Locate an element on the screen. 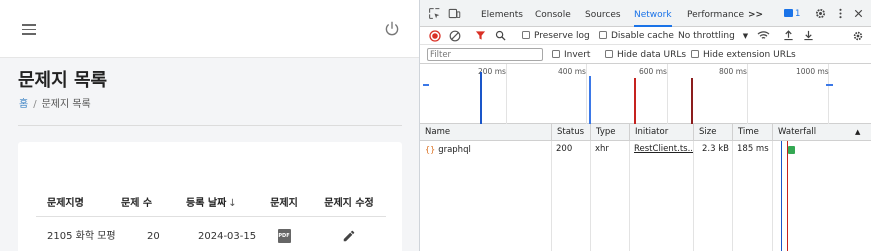 This screenshot has height=251, width=871. header-file: 문제지 is located at coordinates (284, 203).